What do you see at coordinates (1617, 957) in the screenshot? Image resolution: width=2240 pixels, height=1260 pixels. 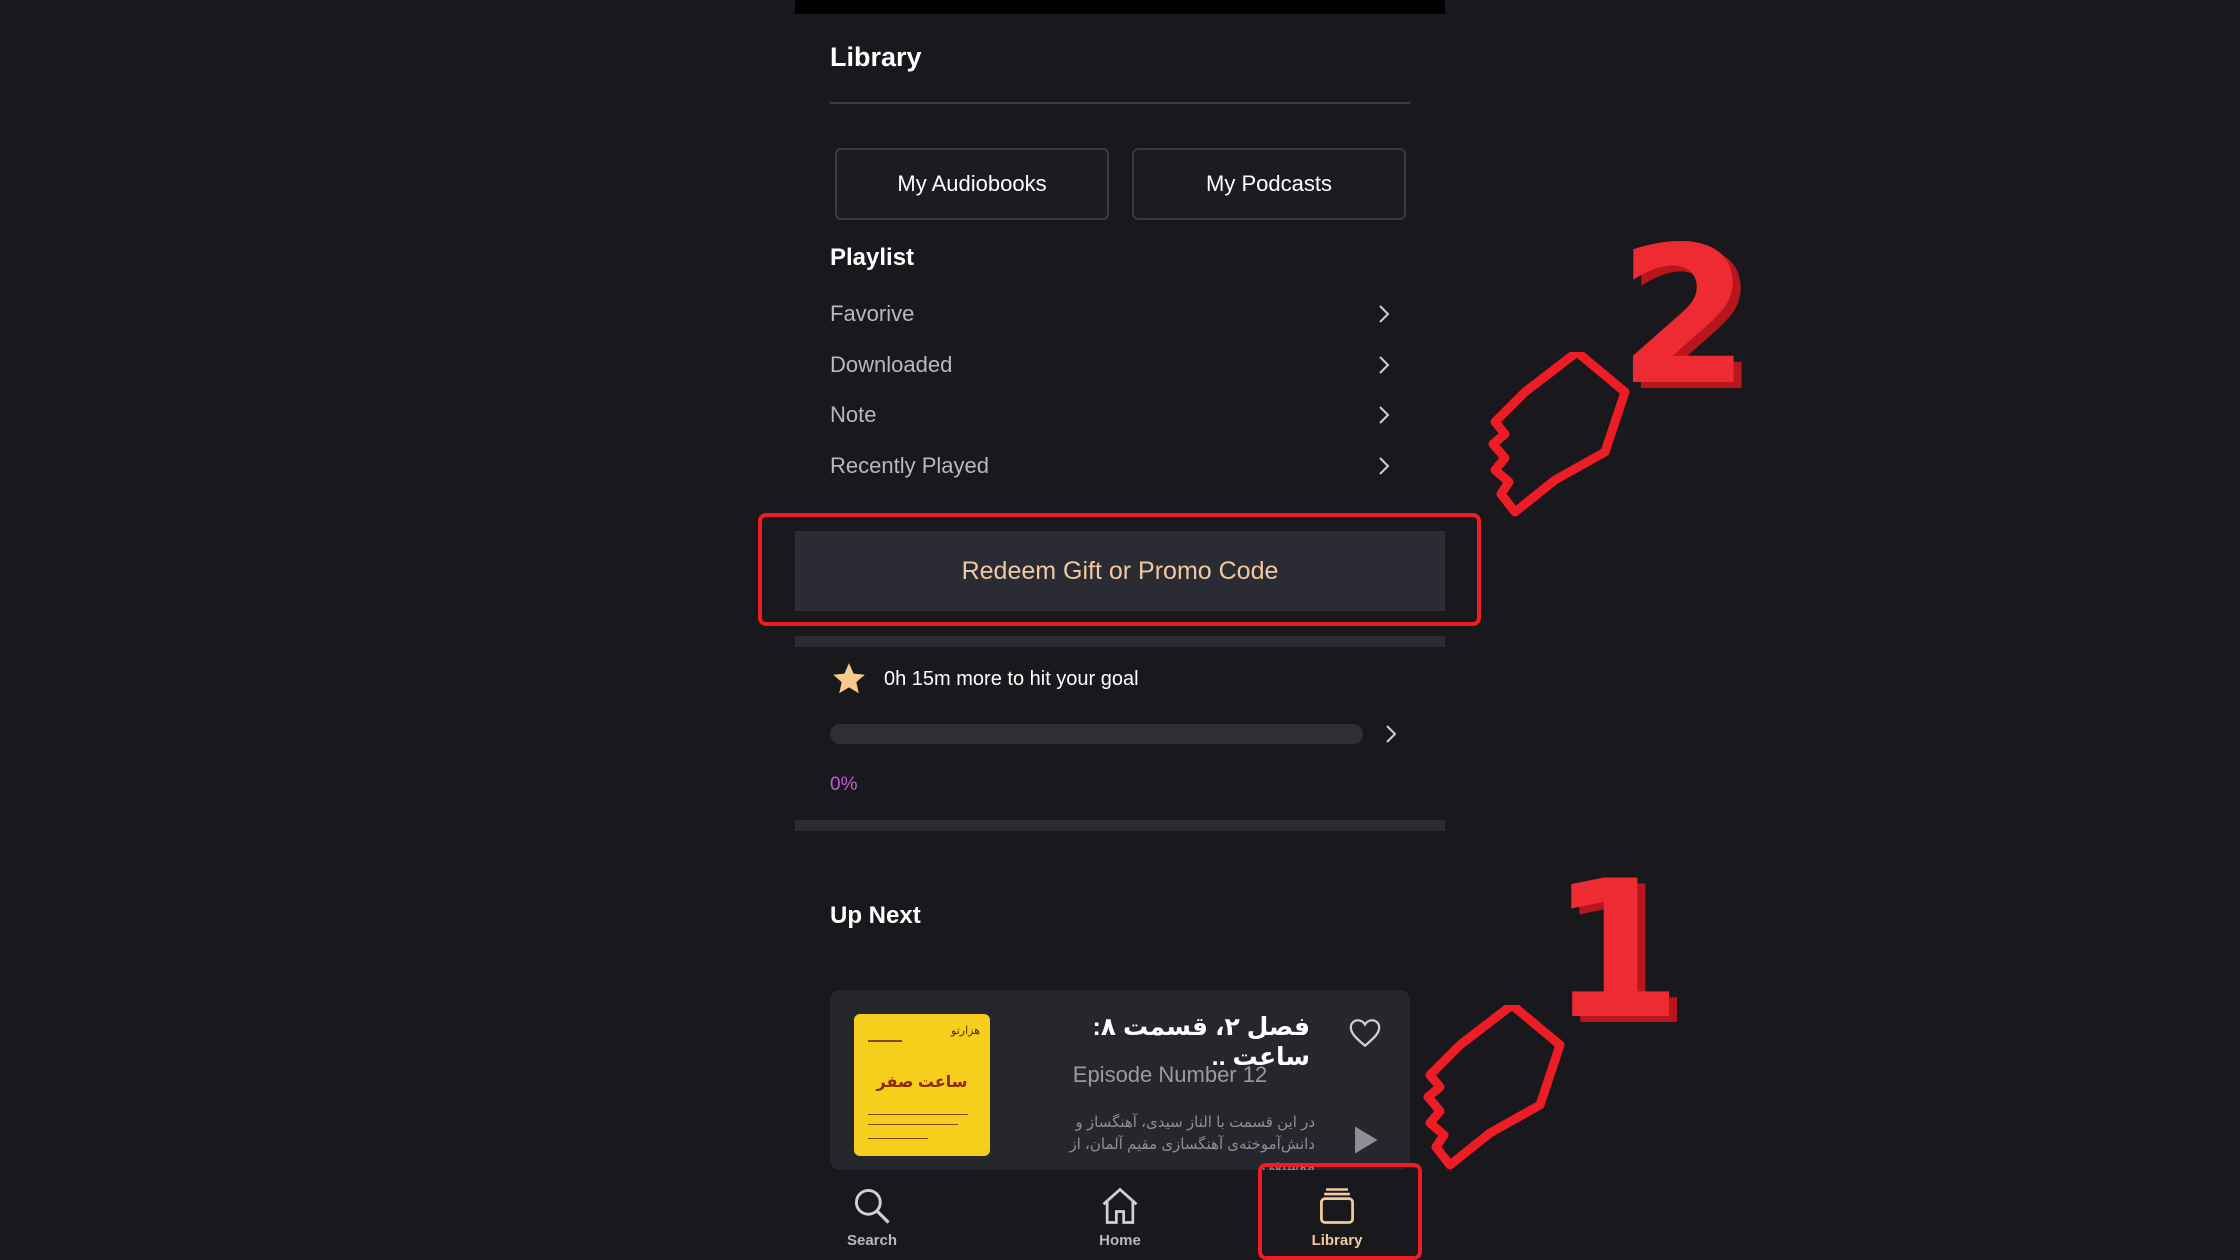 I see `svg-text: 1` at bounding box center [1617, 957].